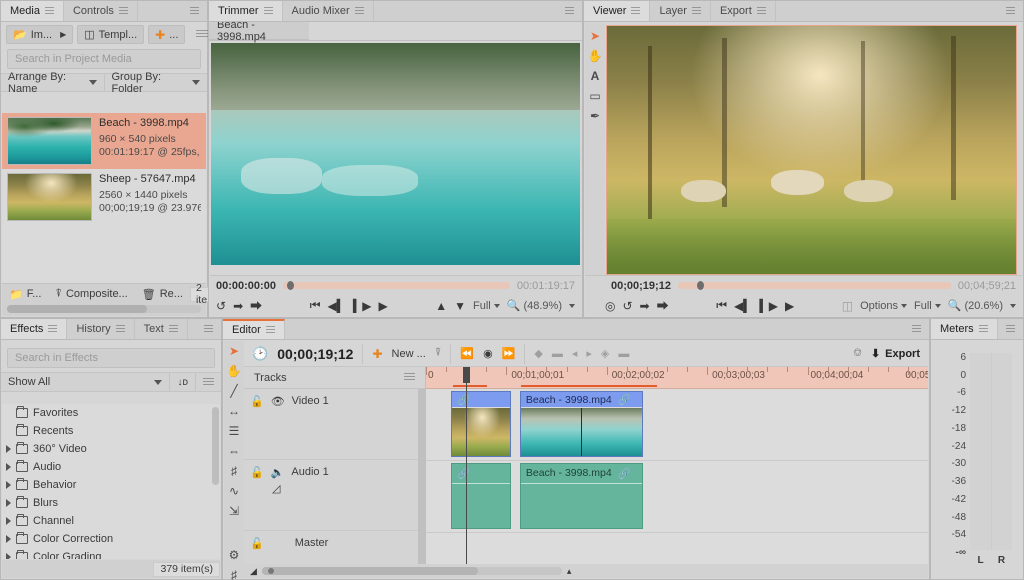 The width and height of the screenshot is (1024, 580). What do you see at coordinates (161, 329) in the screenshot?
I see `tab-text: Text` at bounding box center [161, 329].